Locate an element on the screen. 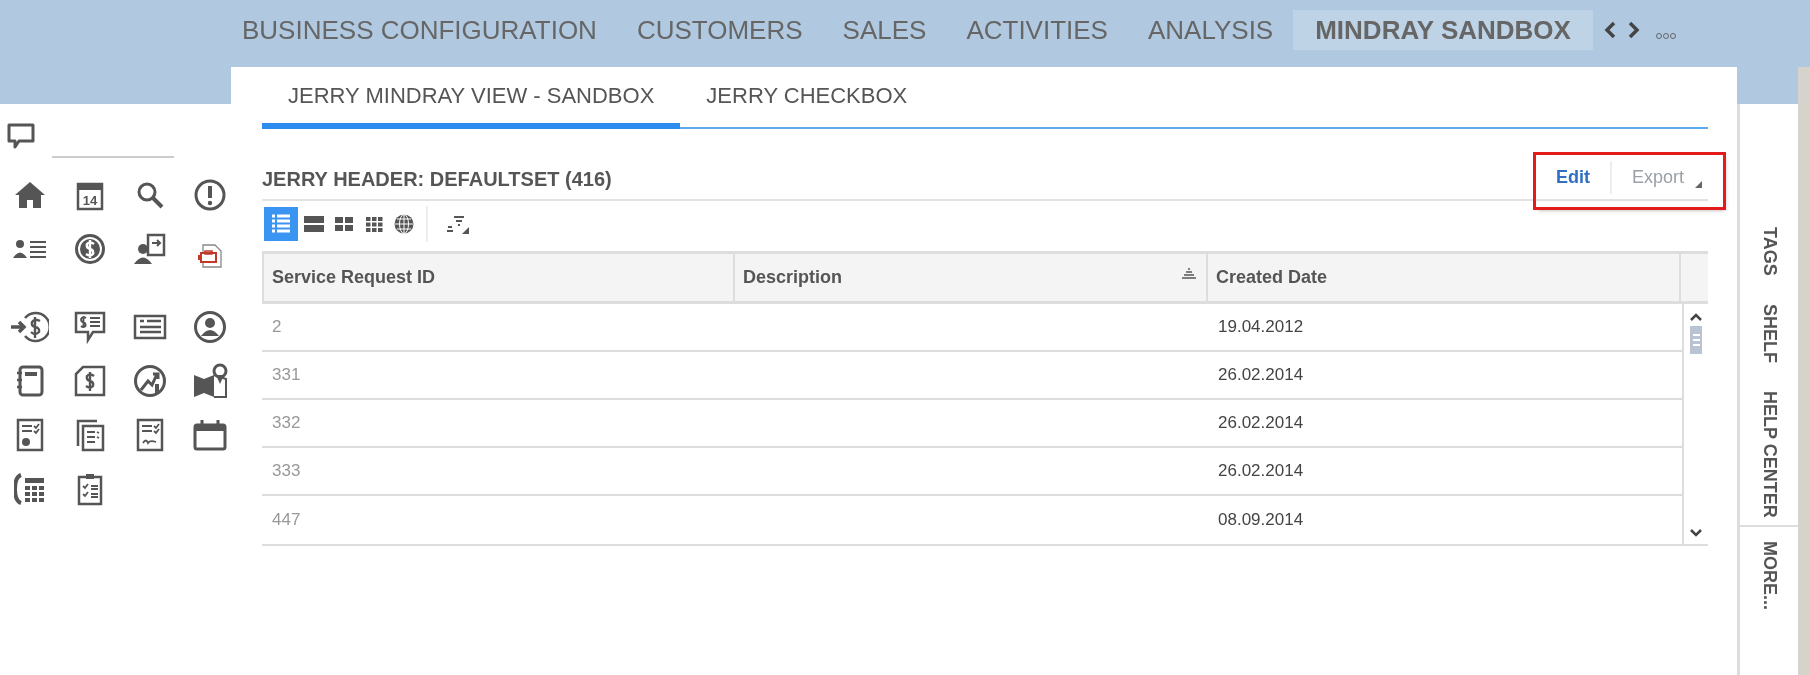  dollar-message-icon is located at coordinates (90, 327).